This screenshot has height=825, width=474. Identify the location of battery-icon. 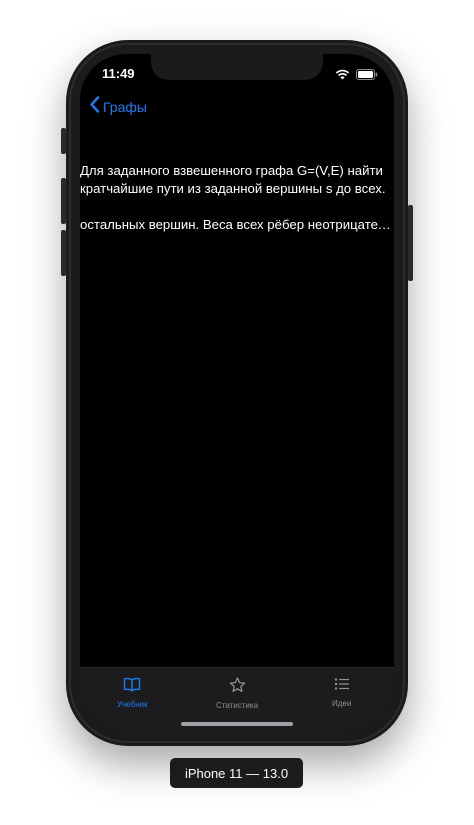
(367, 76).